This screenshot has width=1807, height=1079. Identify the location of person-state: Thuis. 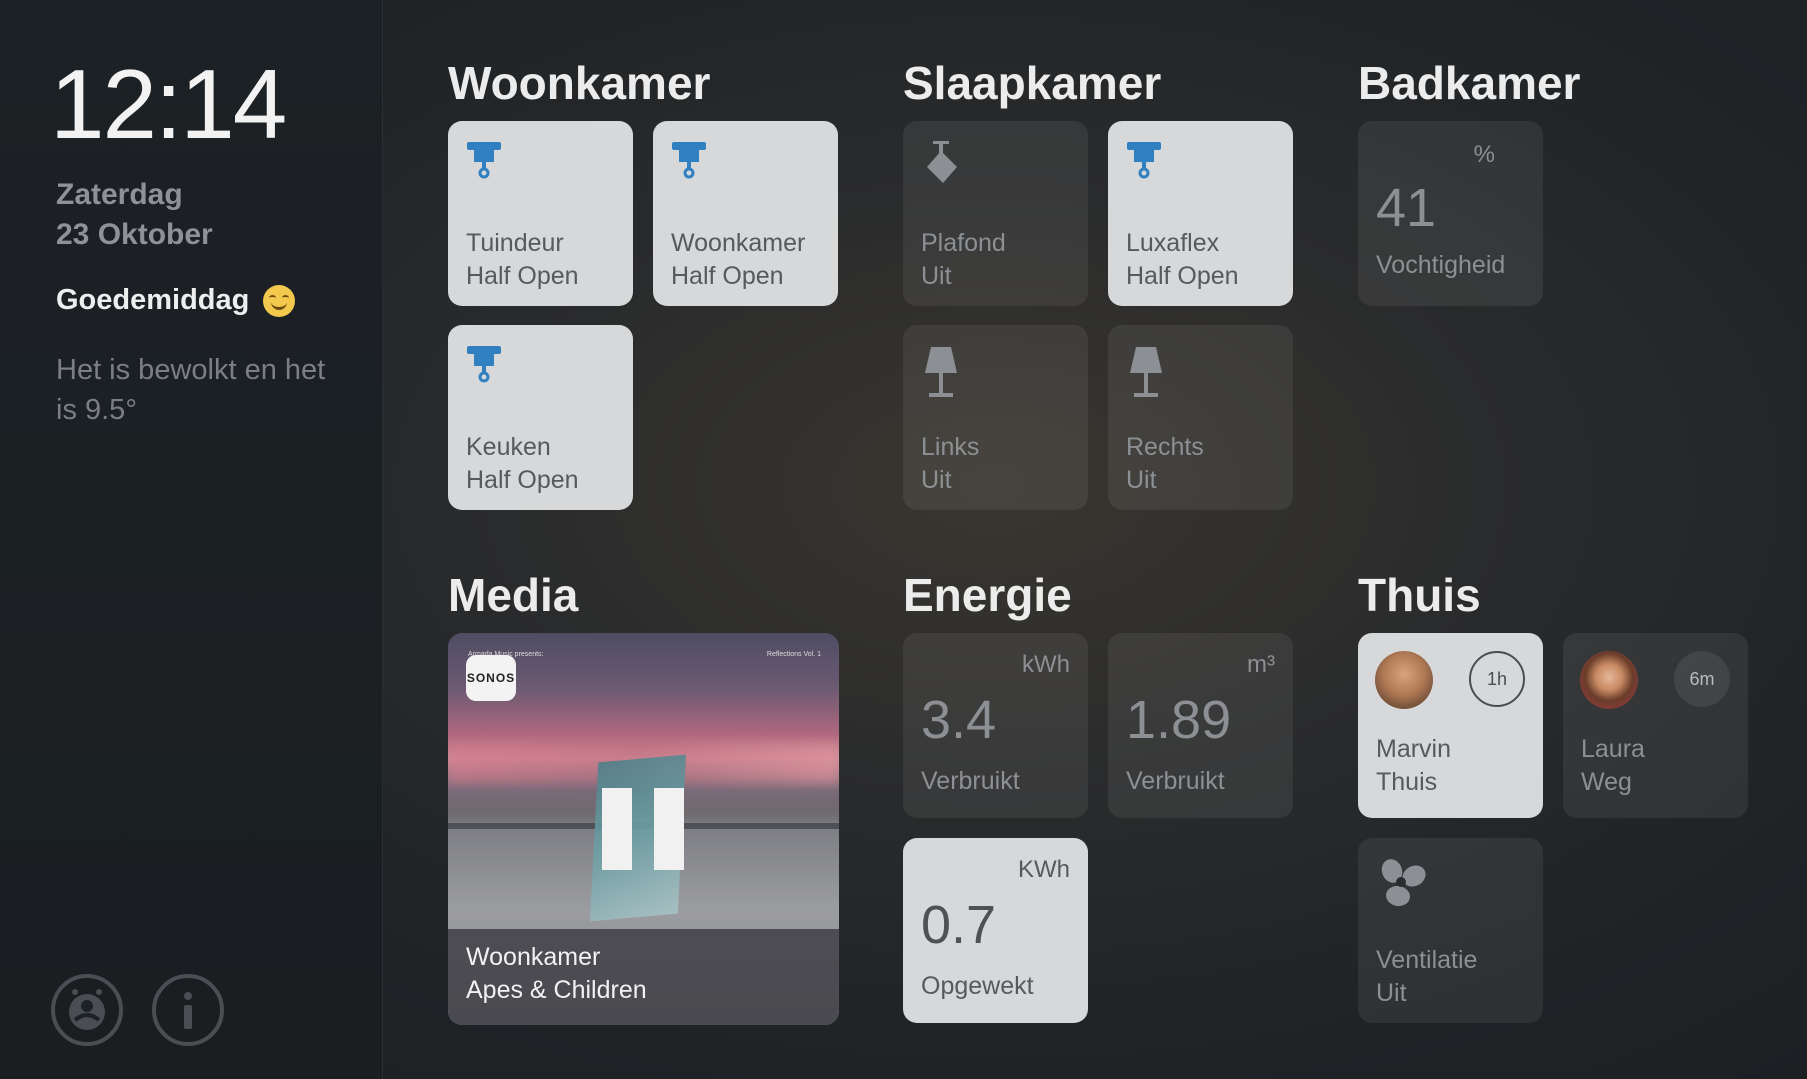
(1407, 782).